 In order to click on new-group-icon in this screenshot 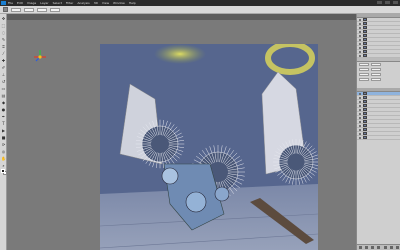, I will do `click(385, 247)`.